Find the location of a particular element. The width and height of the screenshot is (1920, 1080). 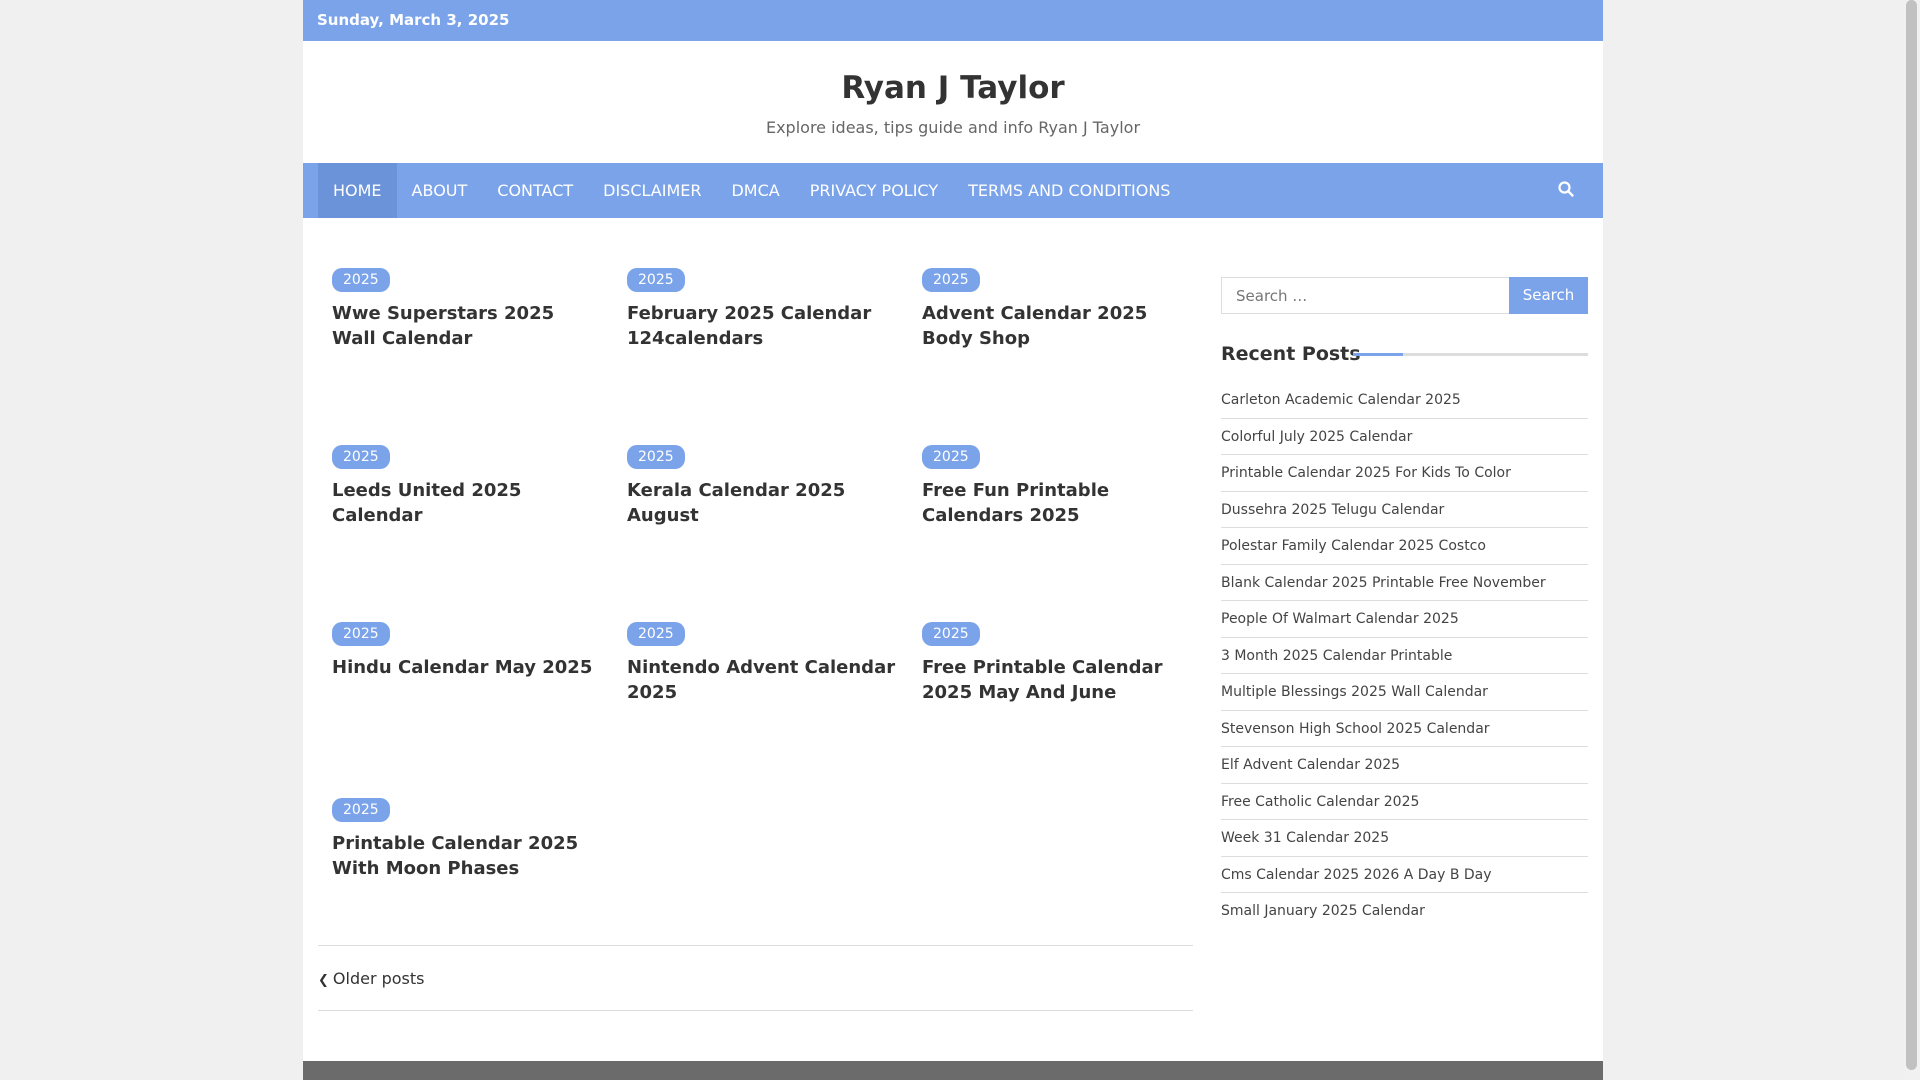

post-title: Wwe Superstars 2025 Wall Calendar is located at coordinates (467, 326).